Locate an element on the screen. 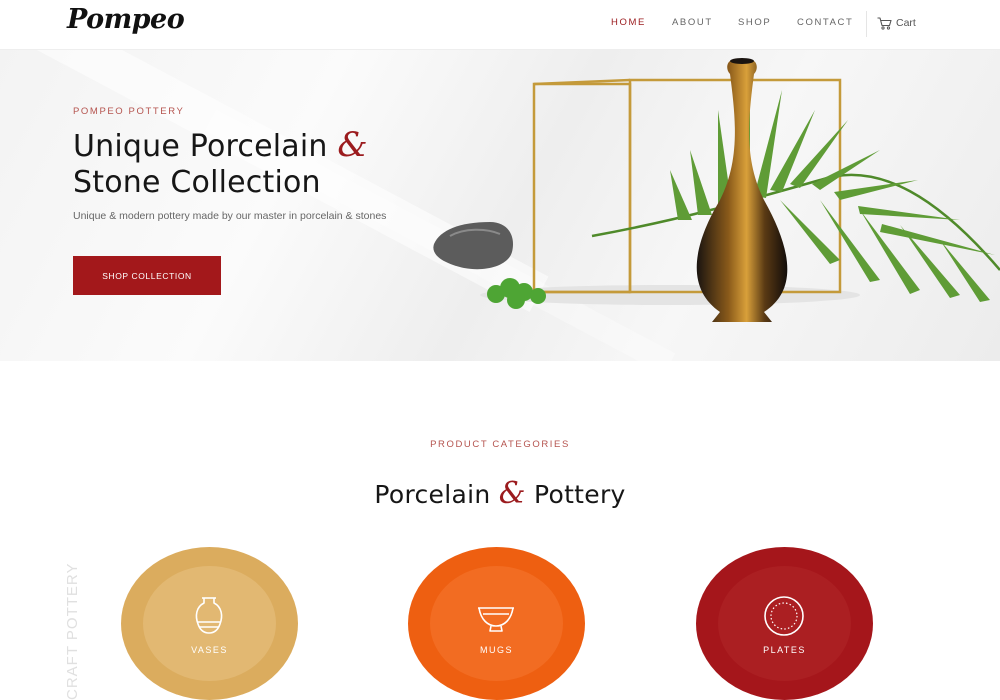  nav-about: ABOUT is located at coordinates (692, 22).